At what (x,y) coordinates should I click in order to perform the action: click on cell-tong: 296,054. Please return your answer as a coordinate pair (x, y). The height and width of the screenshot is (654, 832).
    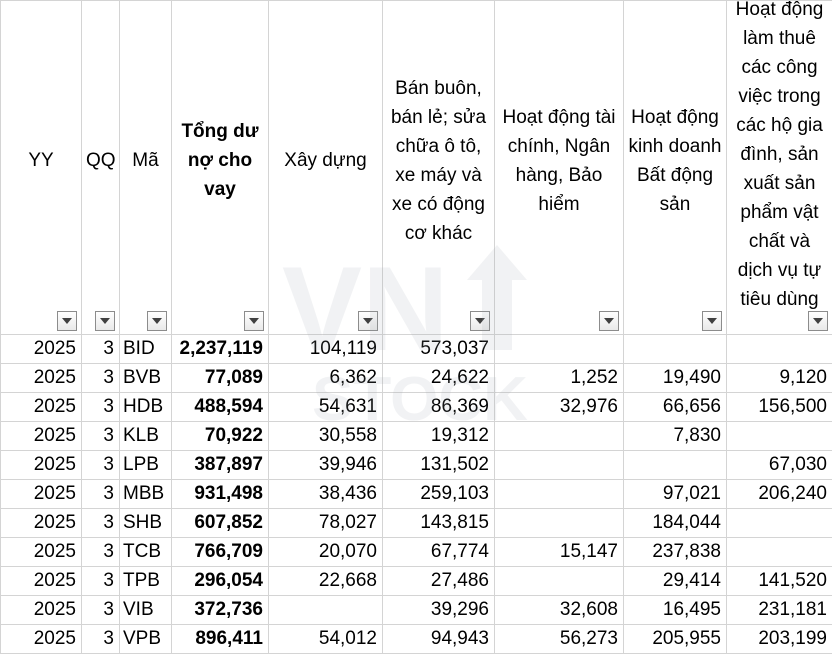
    Looking at the image, I should click on (220, 581).